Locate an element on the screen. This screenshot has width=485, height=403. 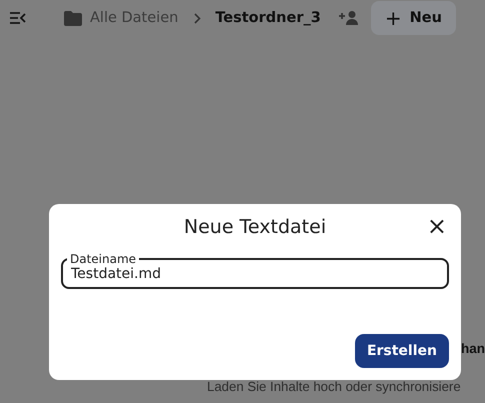
text-input: Testdatei.md is located at coordinates (221, 274).